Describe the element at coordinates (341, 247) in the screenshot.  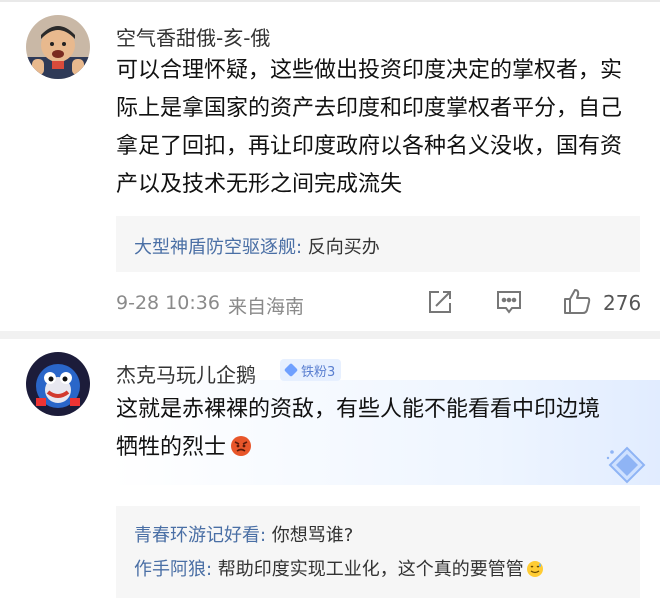
I see `reply-text: 反向买办` at that location.